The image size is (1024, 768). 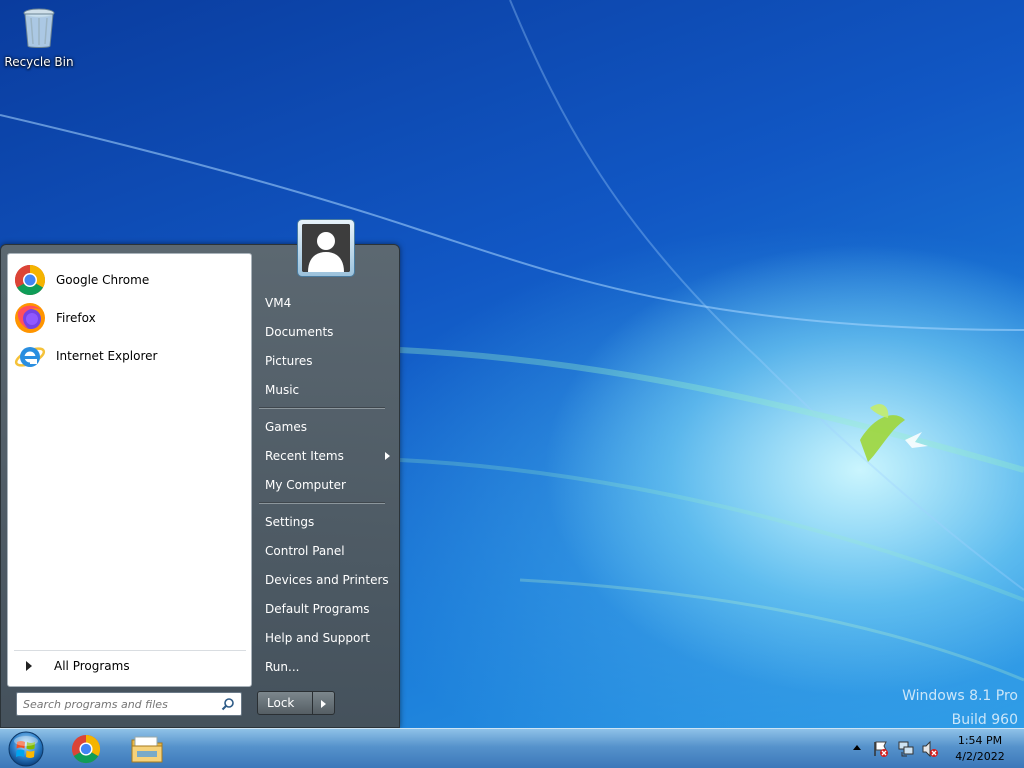 I want to click on clock-time: 1:54 PM, so click(x=980, y=740).